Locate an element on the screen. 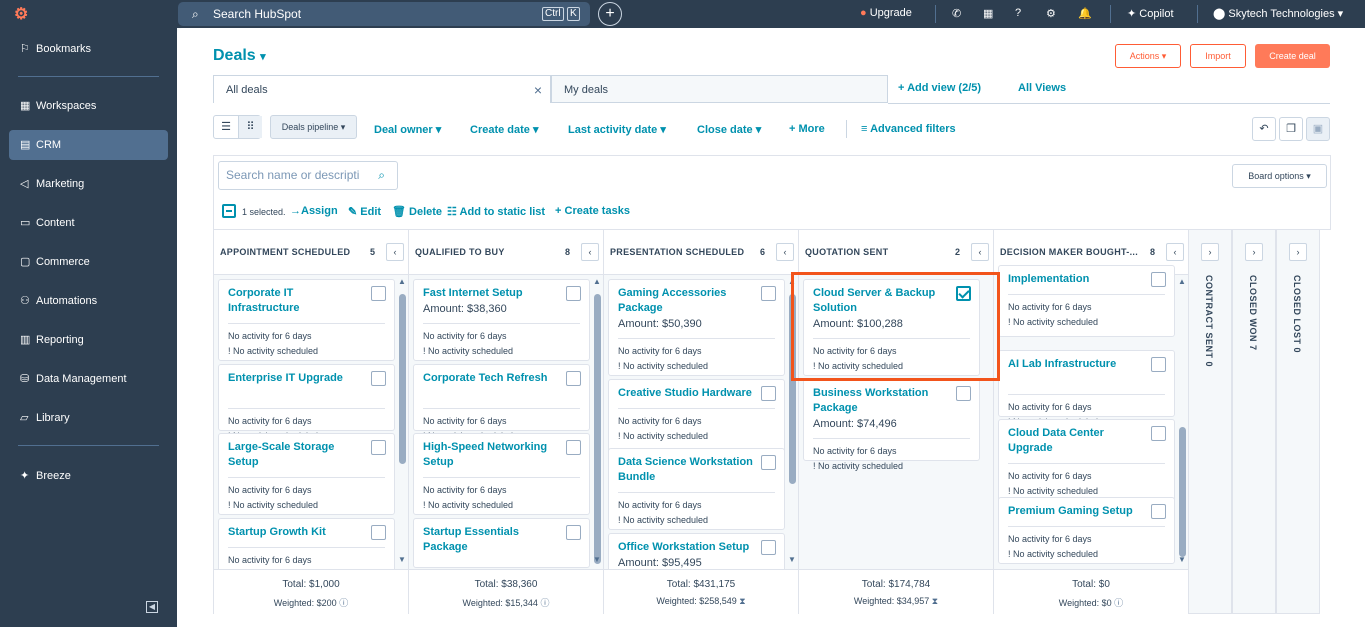  last-activity-filter: Last activity date ▾ is located at coordinates (617, 129).